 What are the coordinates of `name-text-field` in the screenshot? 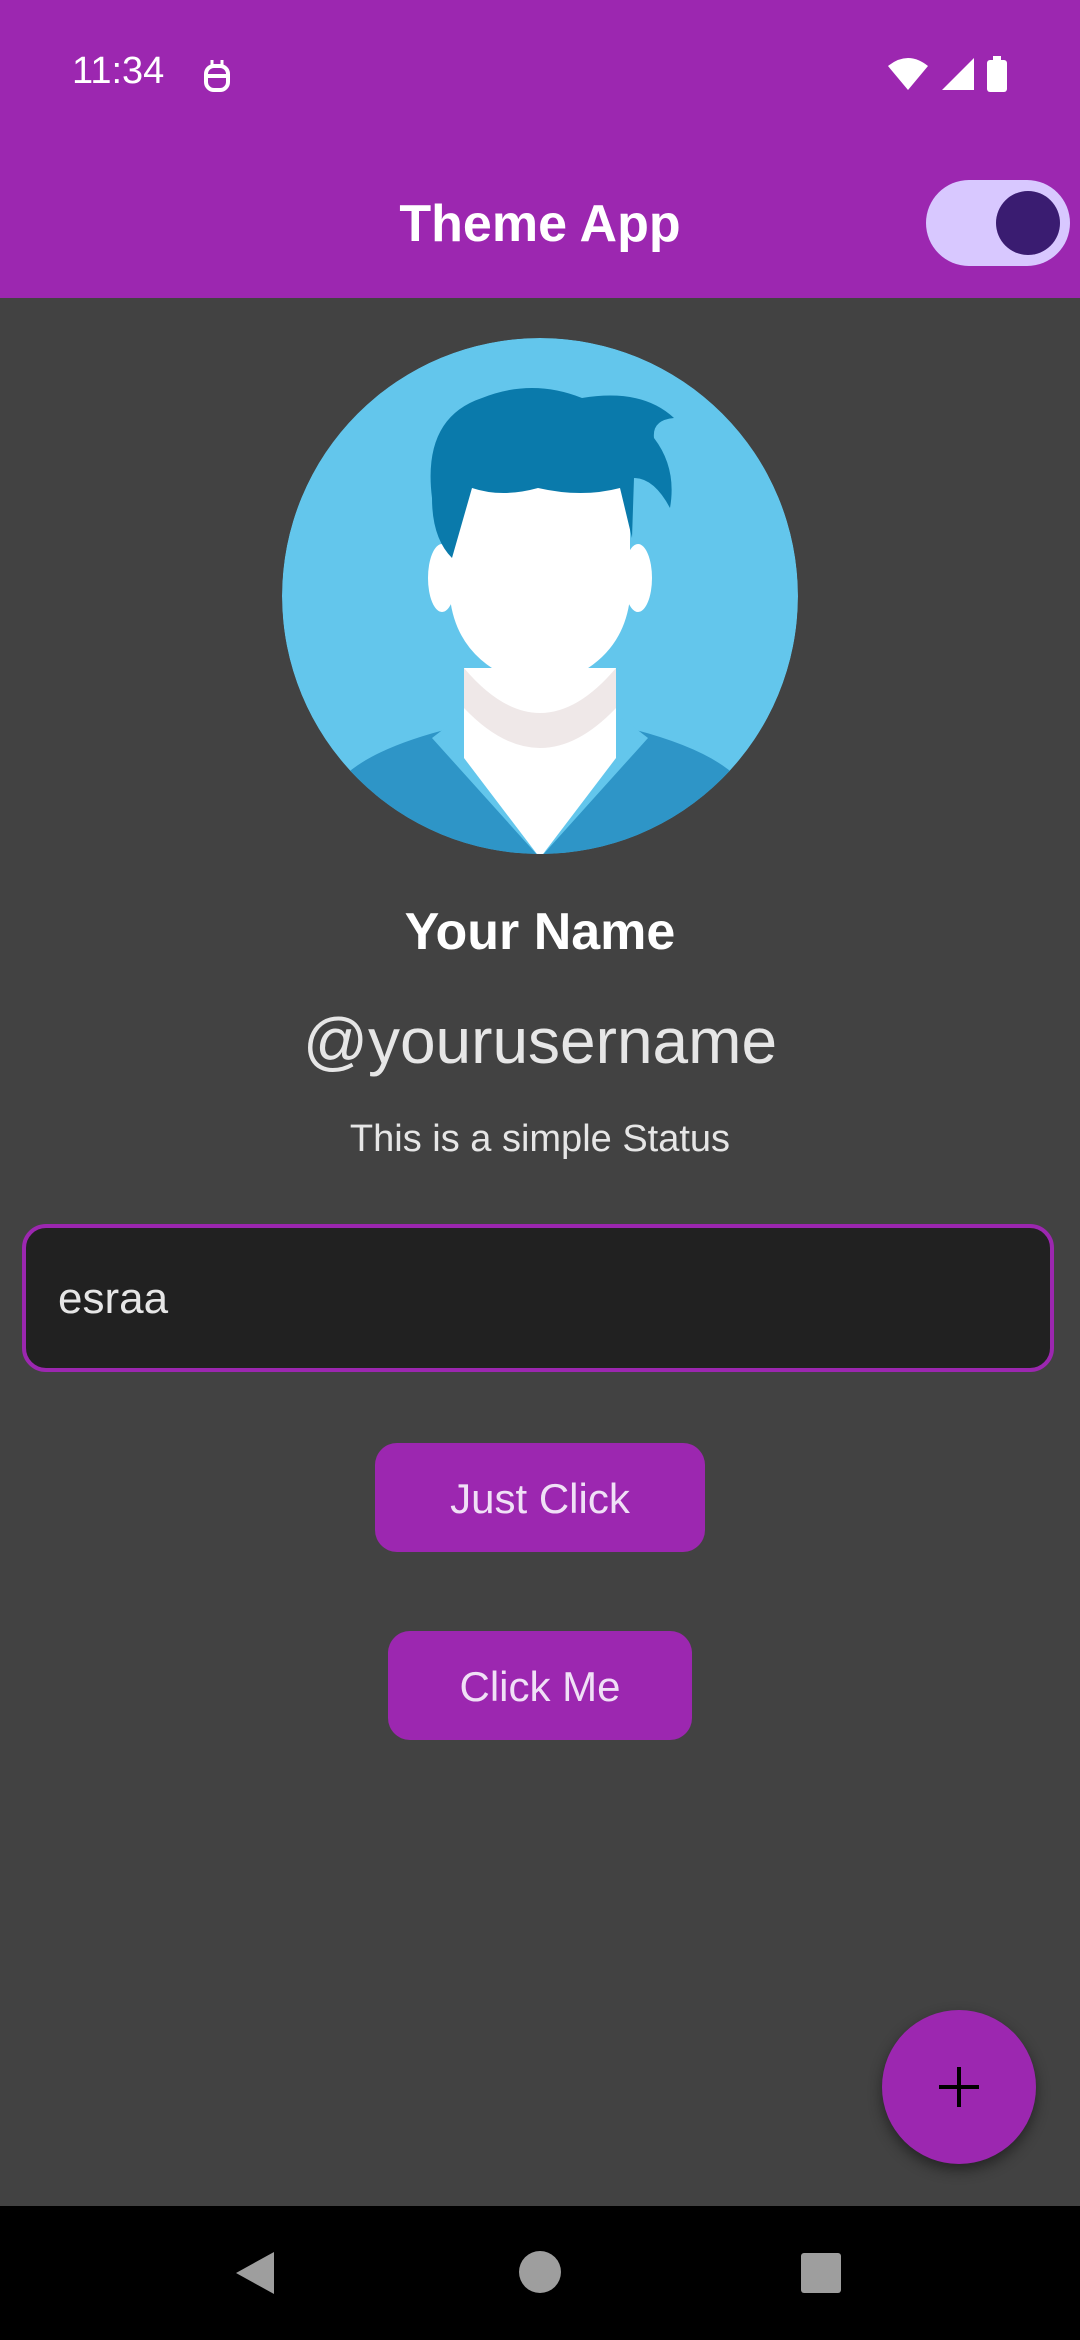 It's located at (538, 1298).